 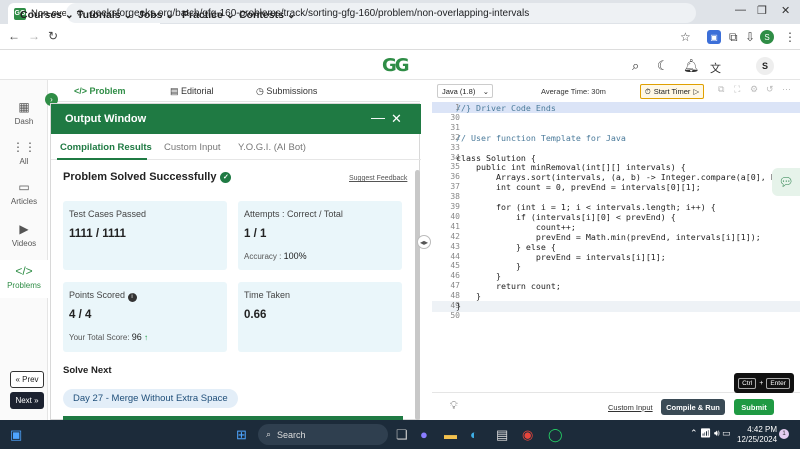 I want to click on sidebar-item-articles: ▭ Articles, so click(x=24, y=193).